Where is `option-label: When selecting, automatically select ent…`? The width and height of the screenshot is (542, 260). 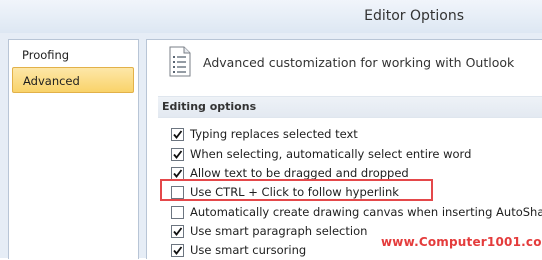 option-label: When selecting, automatically select ent… is located at coordinates (331, 154).